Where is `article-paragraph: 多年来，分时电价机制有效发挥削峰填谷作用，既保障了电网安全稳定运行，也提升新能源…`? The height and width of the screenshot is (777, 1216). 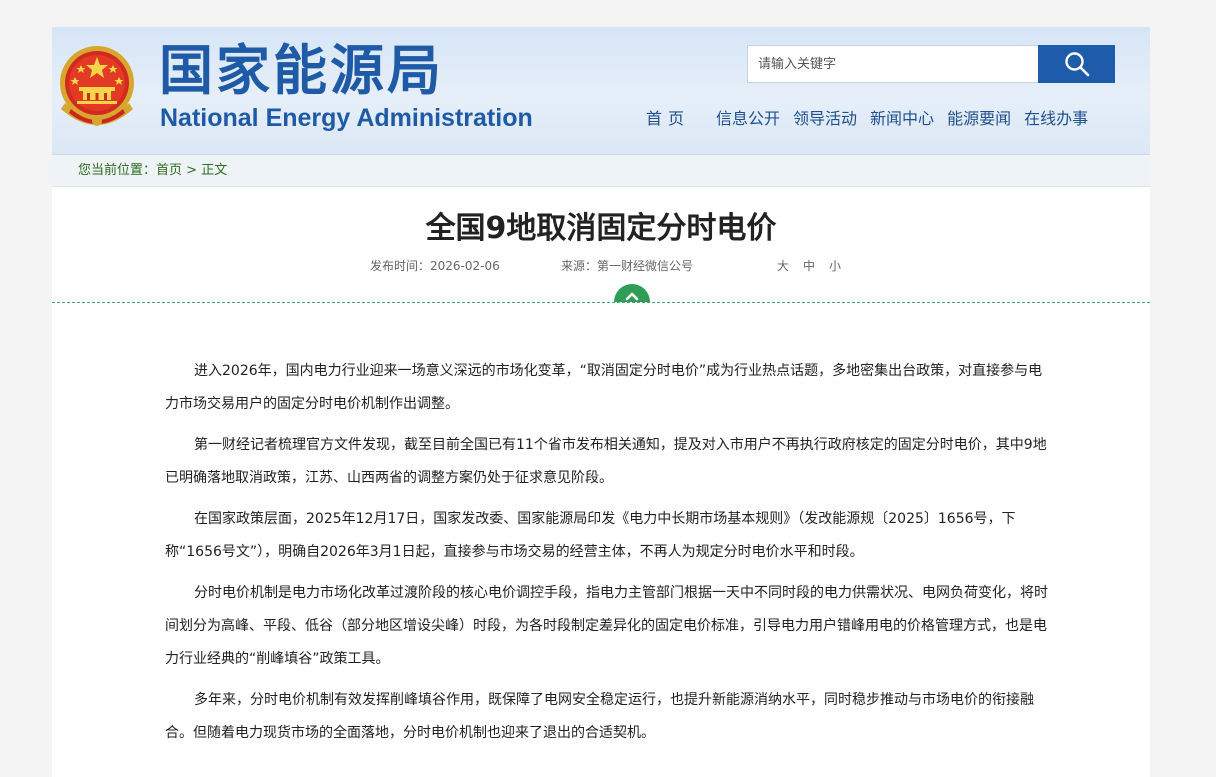
article-paragraph: 多年来，分时电价机制有效发挥削峰填谷作用，既保障了电网安全稳定运行，也提升新能源… is located at coordinates (599, 716).